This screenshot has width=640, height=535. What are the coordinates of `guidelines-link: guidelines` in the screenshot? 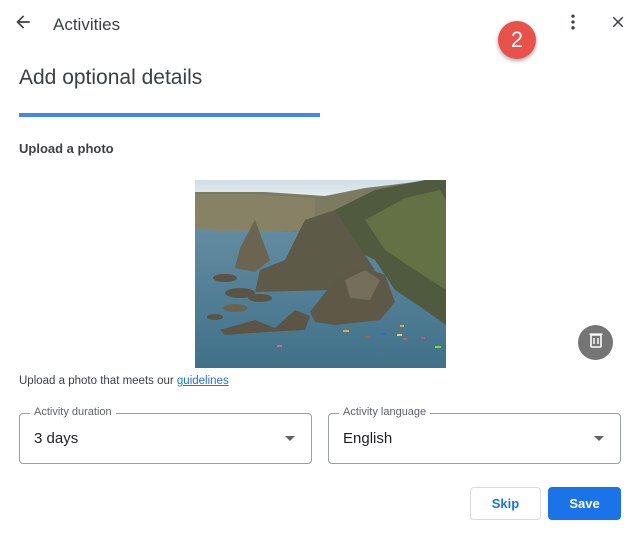 It's located at (203, 381).